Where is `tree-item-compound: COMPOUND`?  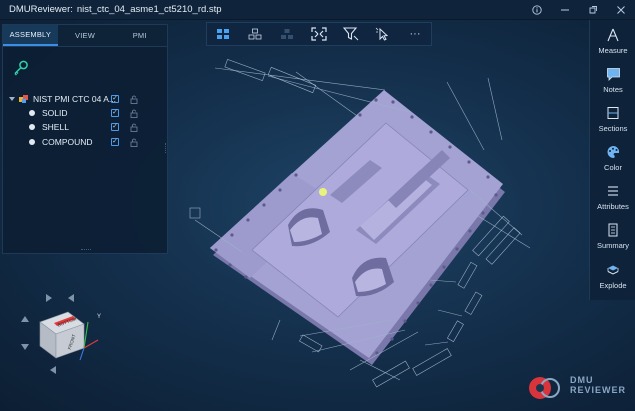
tree-item-compound: COMPOUND is located at coordinates (61, 142).